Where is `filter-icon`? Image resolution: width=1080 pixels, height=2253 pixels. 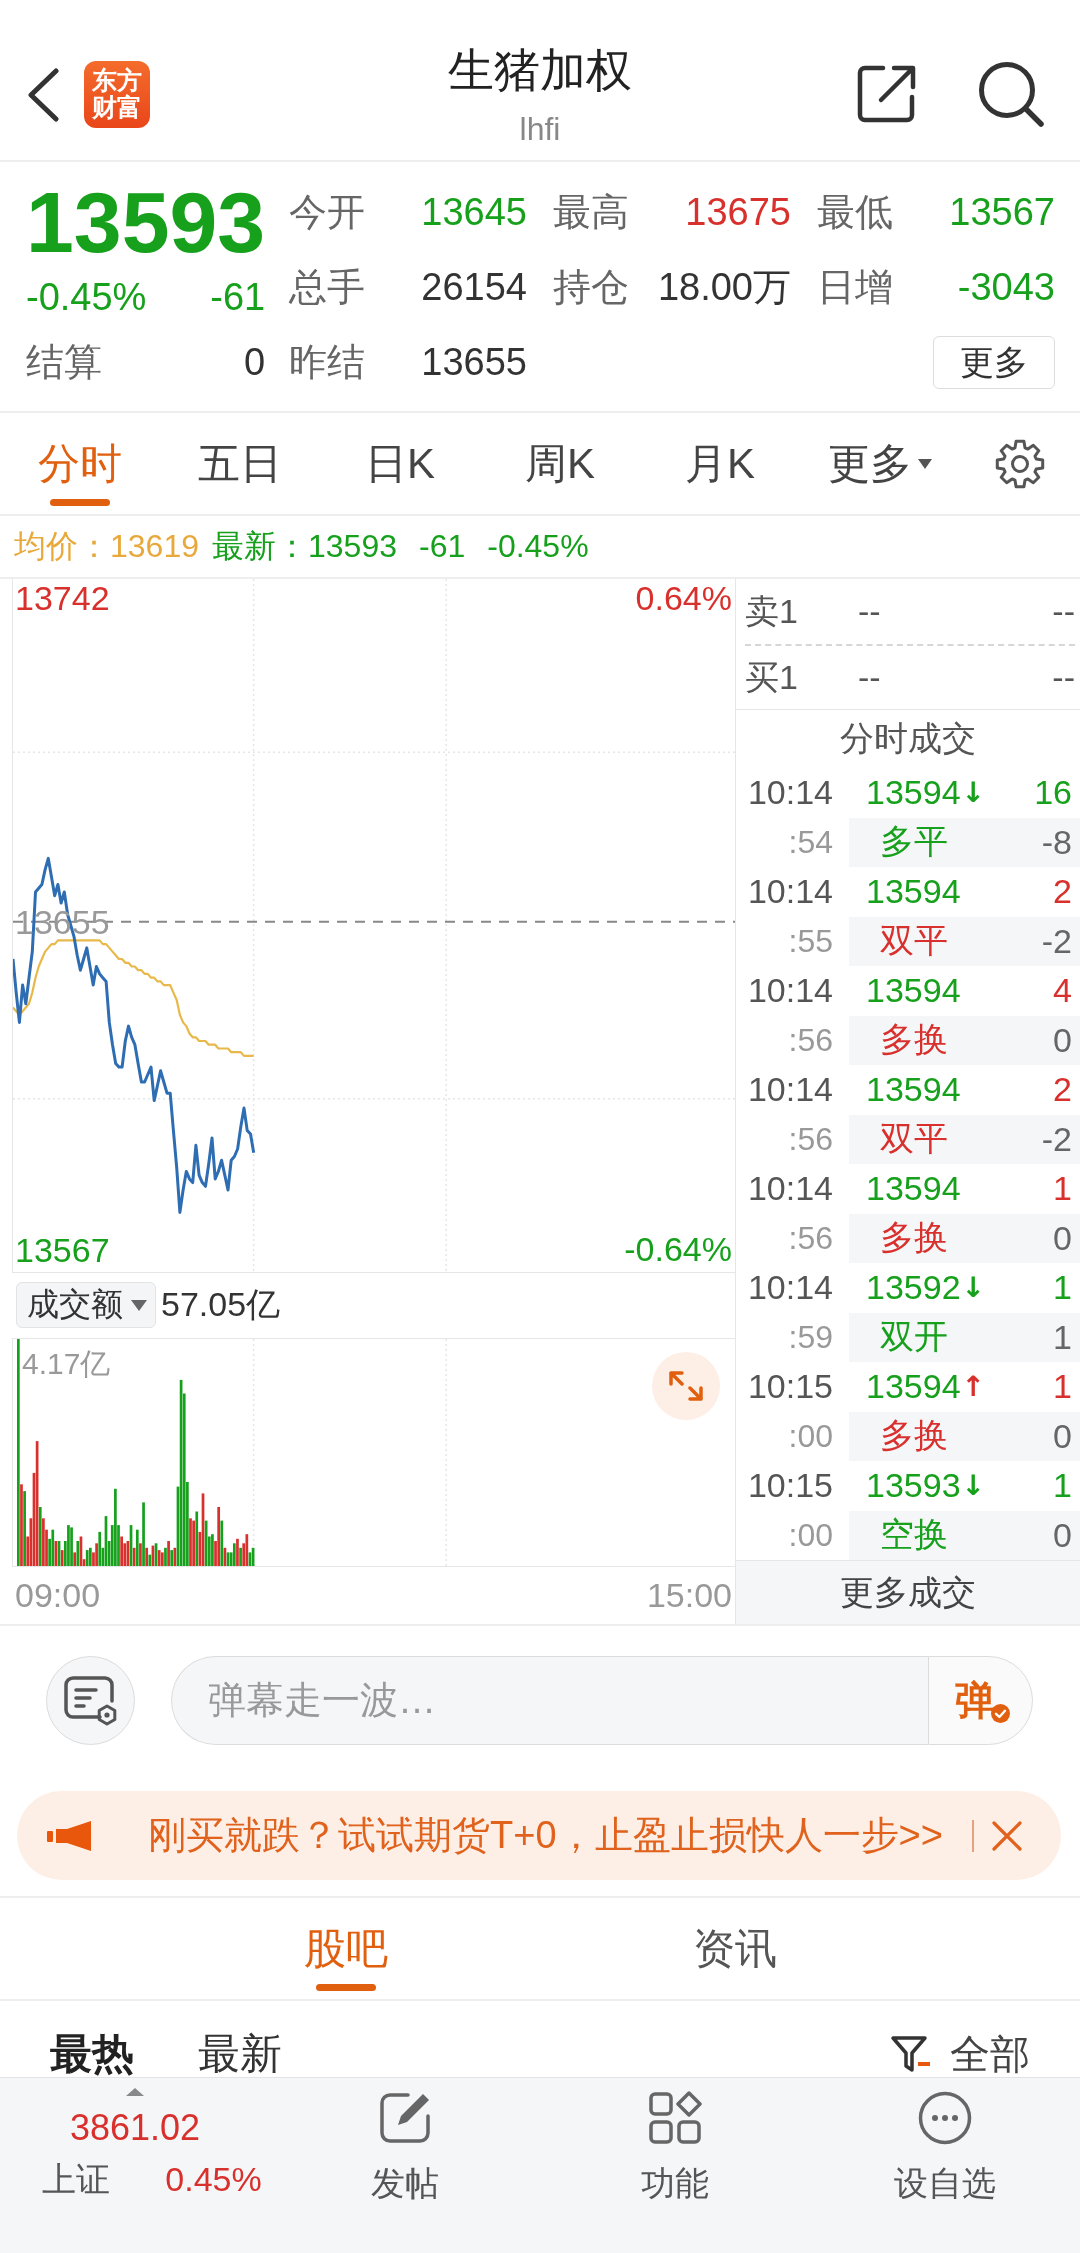
filter-icon is located at coordinates (911, 2054).